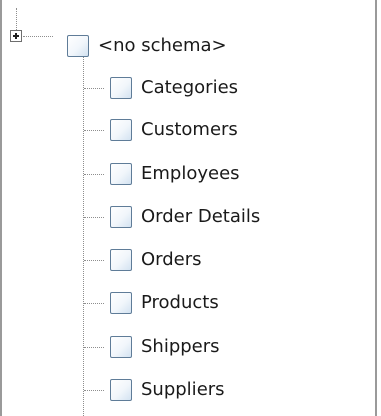  Describe the element at coordinates (171, 259) in the screenshot. I see `node-label: Orders` at that location.